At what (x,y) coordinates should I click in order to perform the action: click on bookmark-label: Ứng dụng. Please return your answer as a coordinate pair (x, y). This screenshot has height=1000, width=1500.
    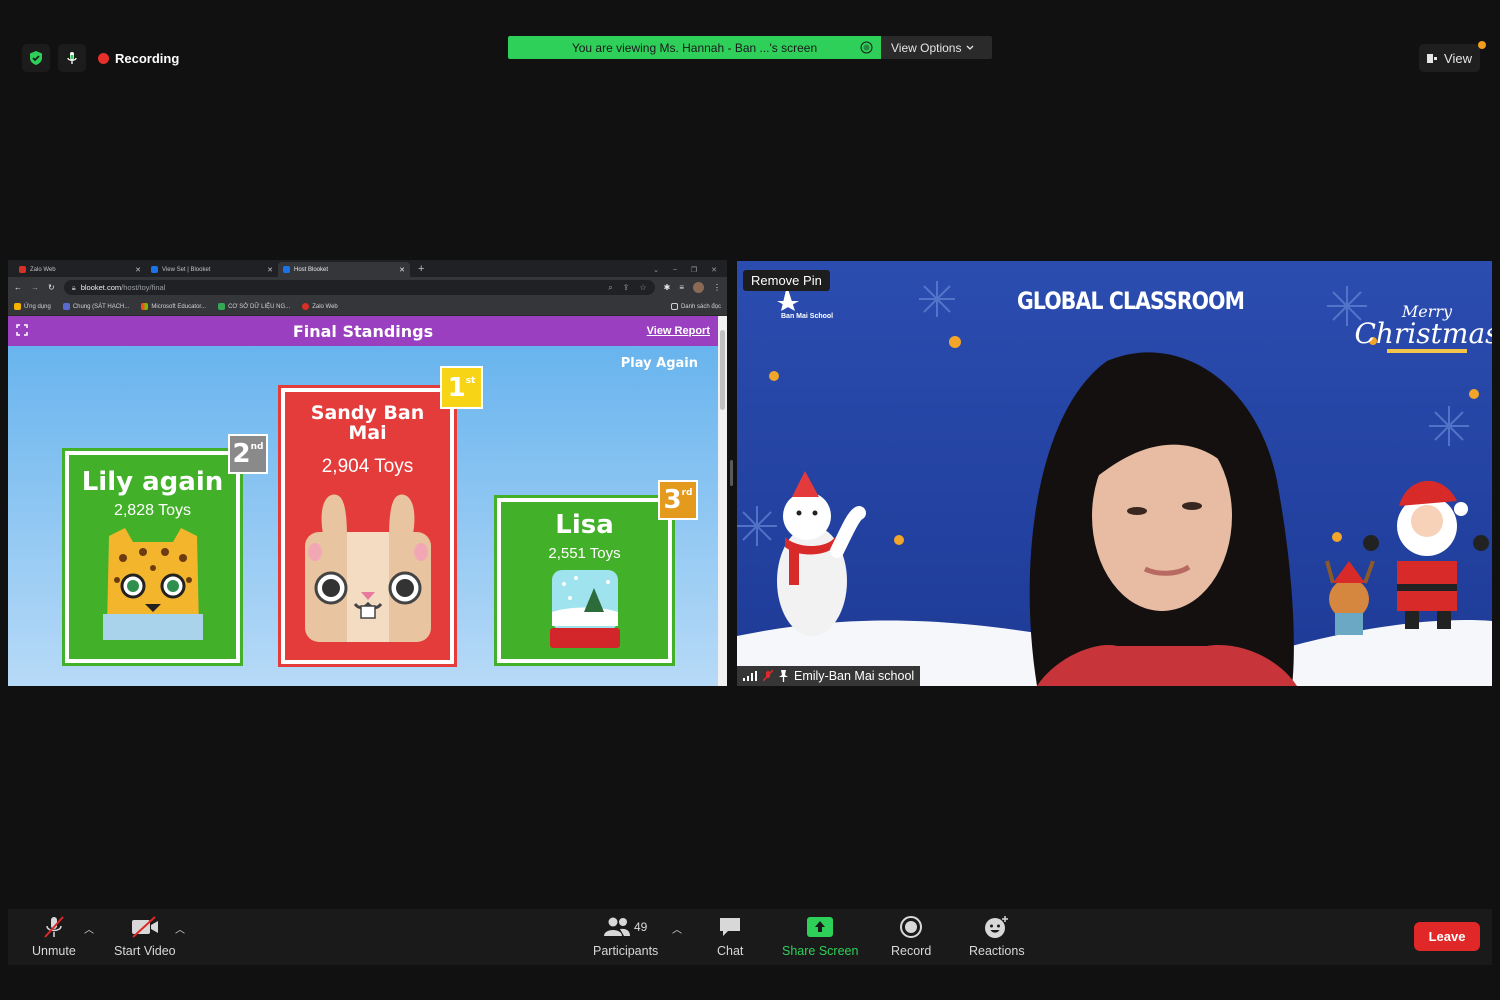
    Looking at the image, I should click on (37, 306).